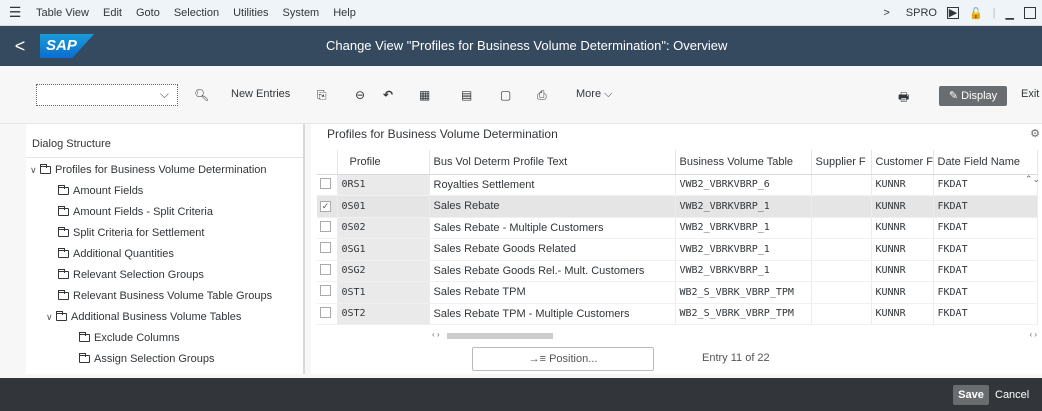 This screenshot has width=1042, height=411. What do you see at coordinates (552, 314) in the screenshot?
I see `cell-text: Sales Rebate TPM - Multiple Customers` at bounding box center [552, 314].